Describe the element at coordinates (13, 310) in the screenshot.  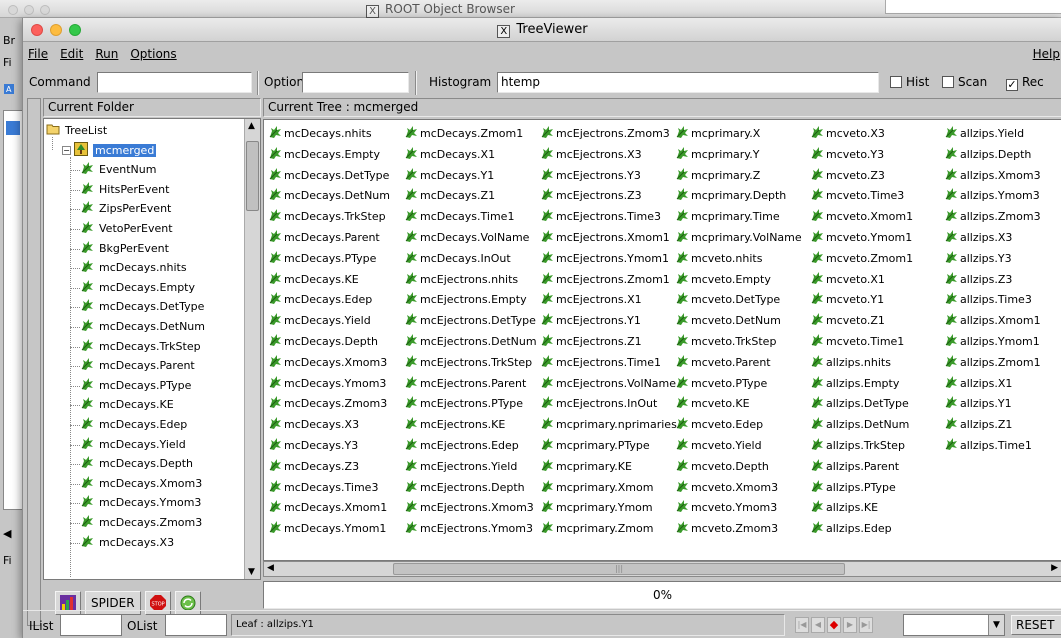
I see `background-browser-list` at that location.